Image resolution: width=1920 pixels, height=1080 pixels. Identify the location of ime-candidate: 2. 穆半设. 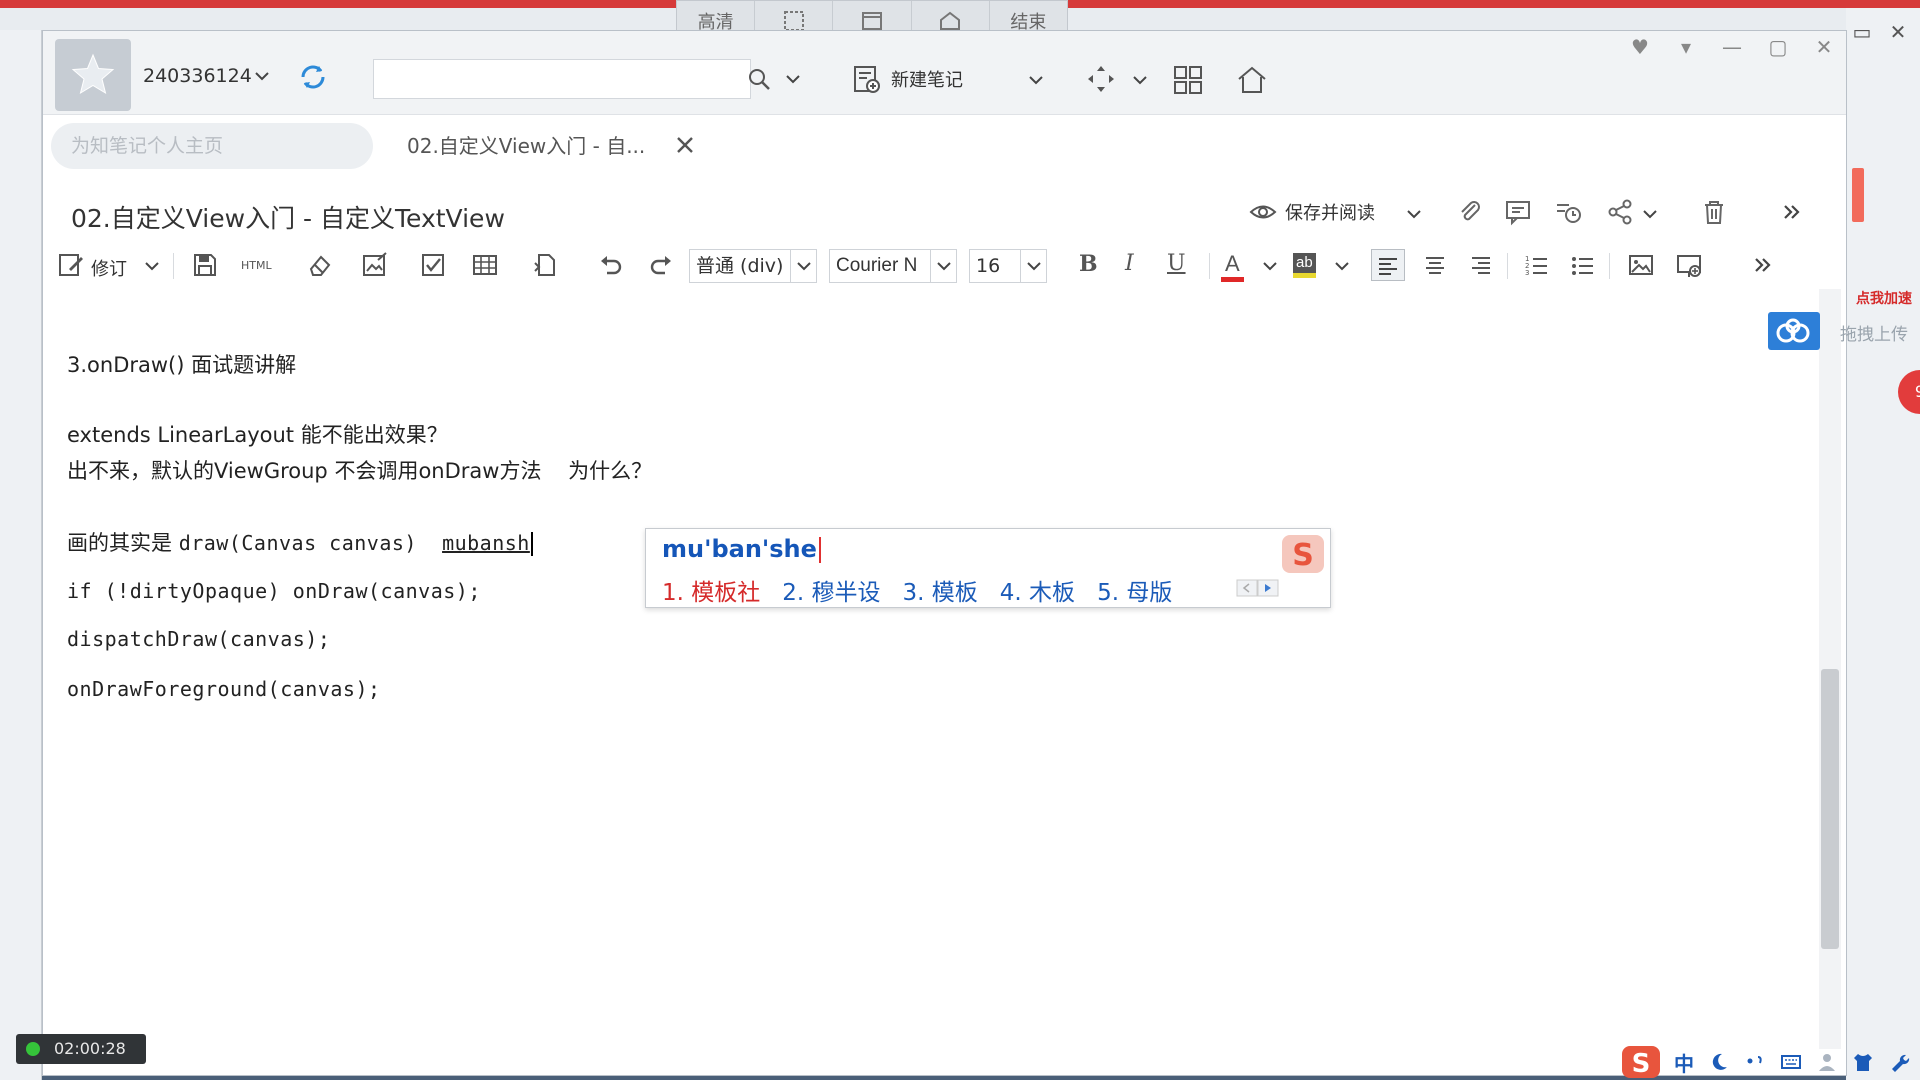
(831, 590).